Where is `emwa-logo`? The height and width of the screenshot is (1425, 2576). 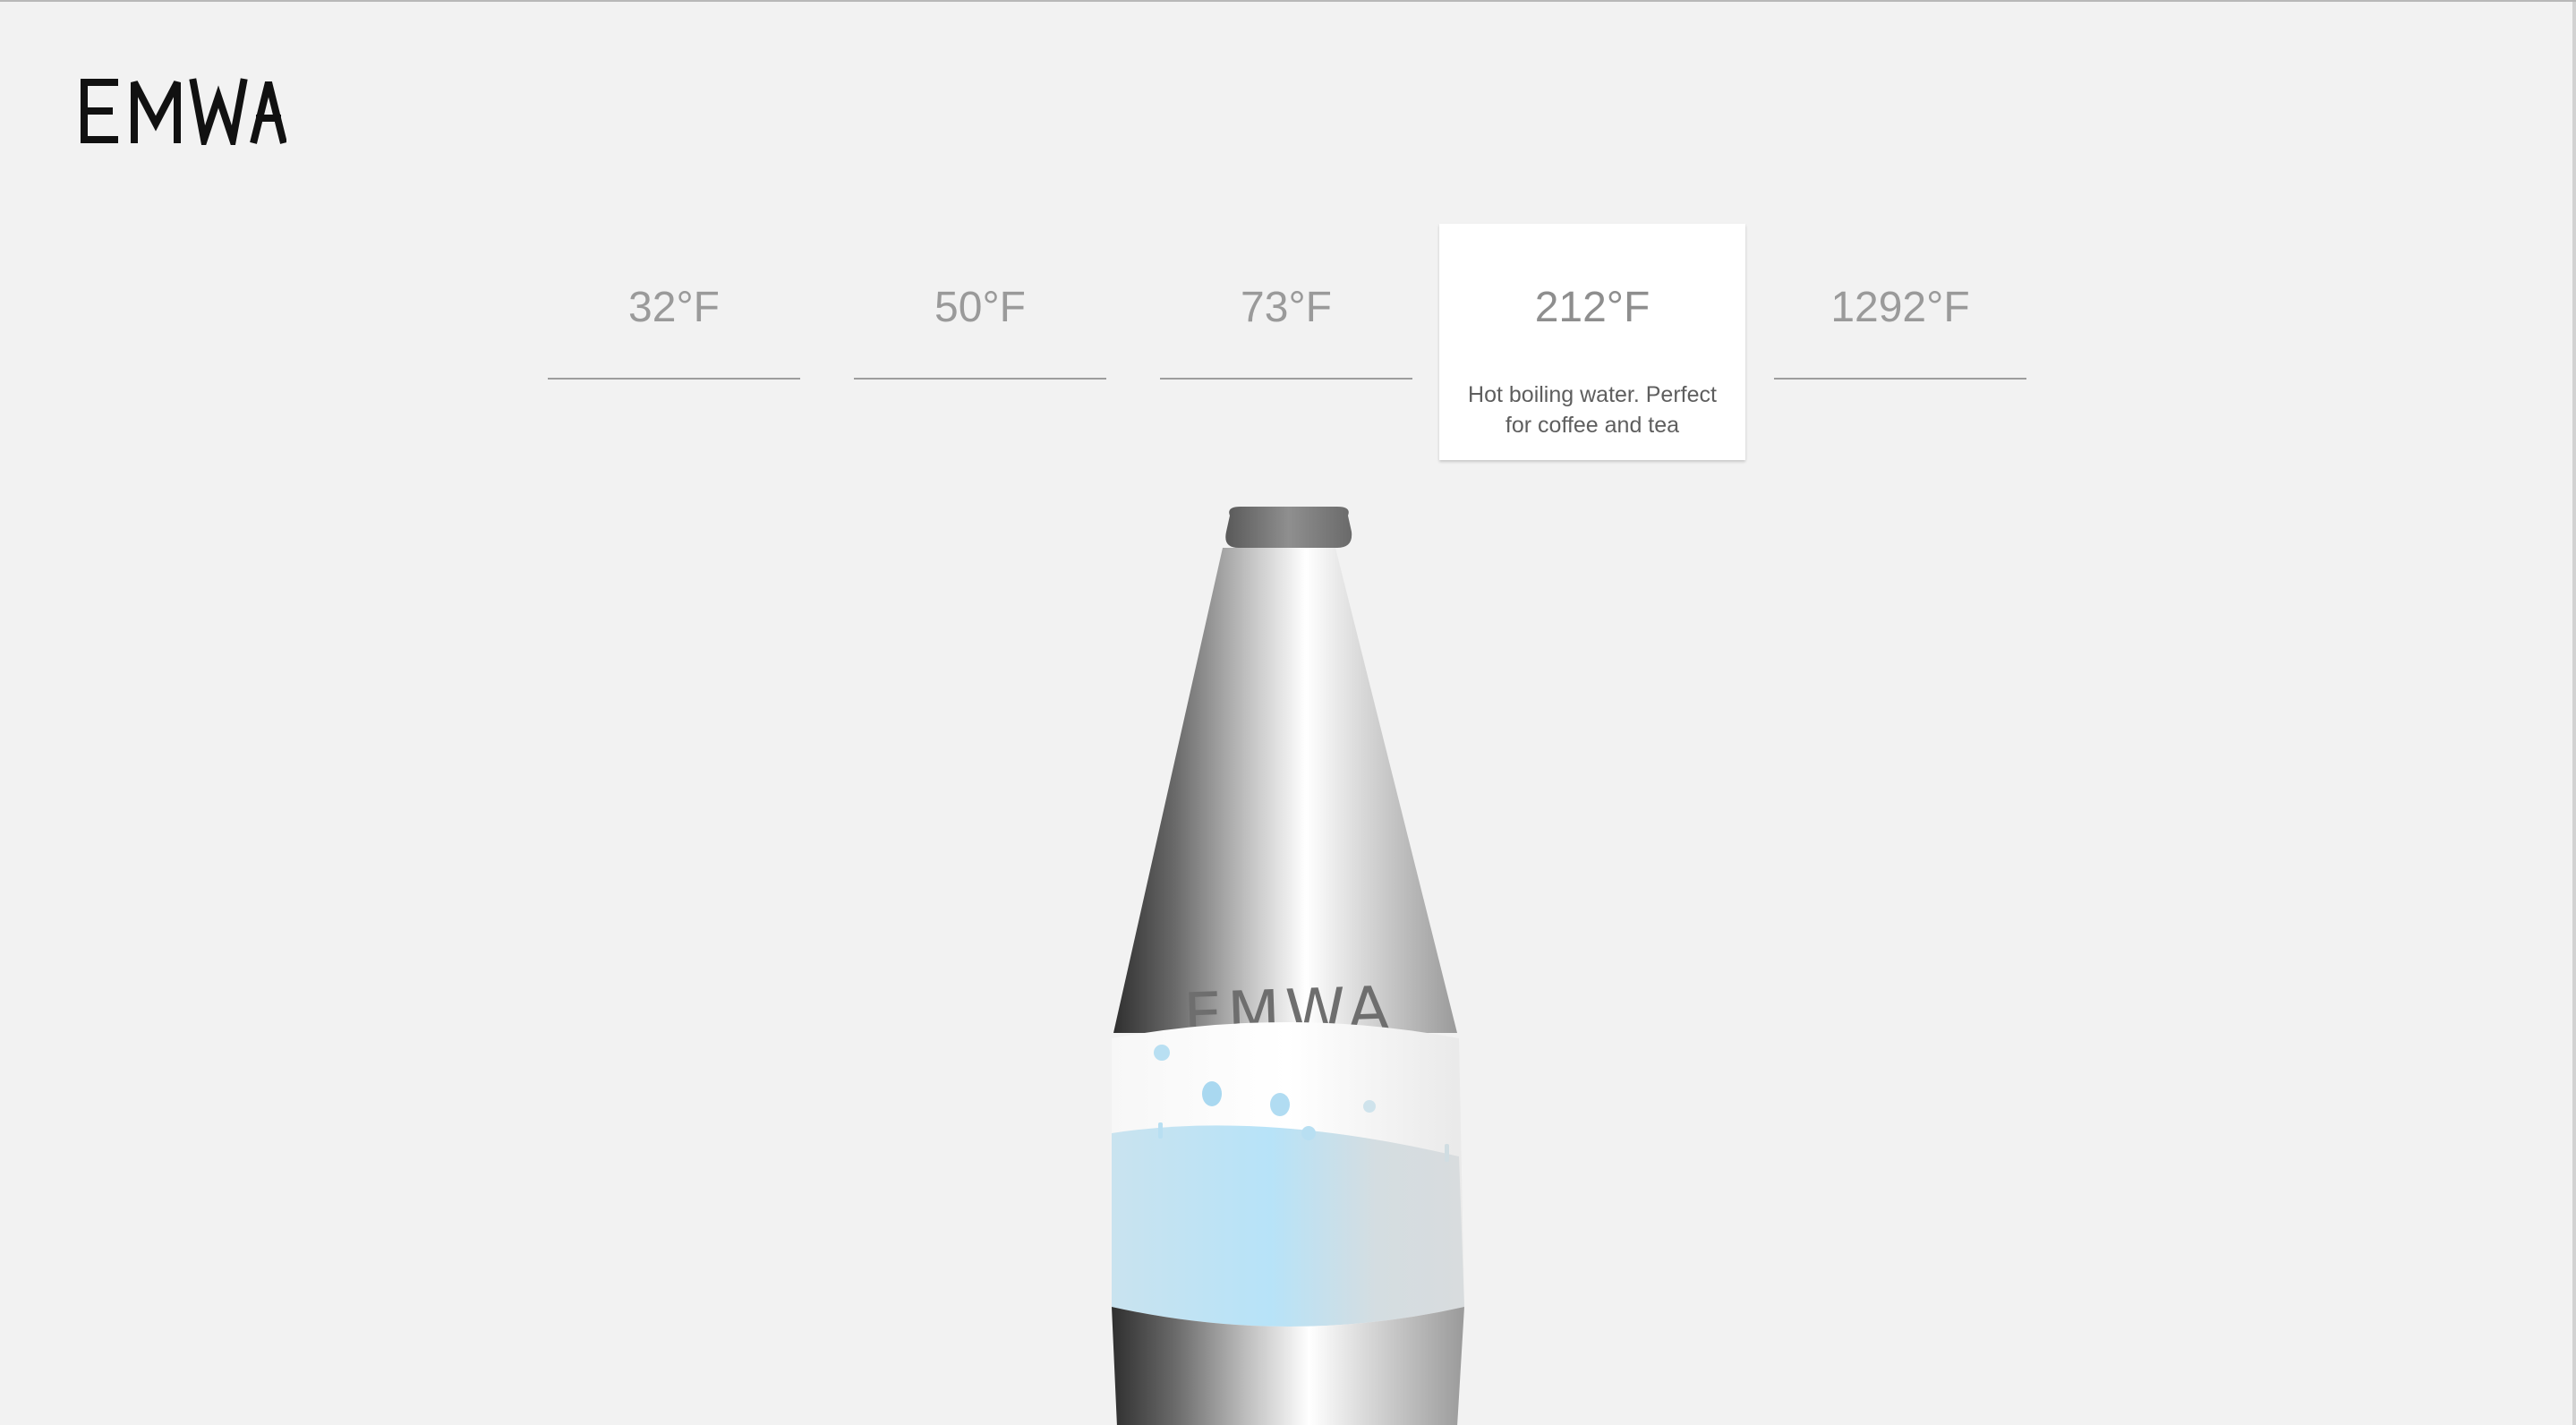 emwa-logo is located at coordinates (182, 111).